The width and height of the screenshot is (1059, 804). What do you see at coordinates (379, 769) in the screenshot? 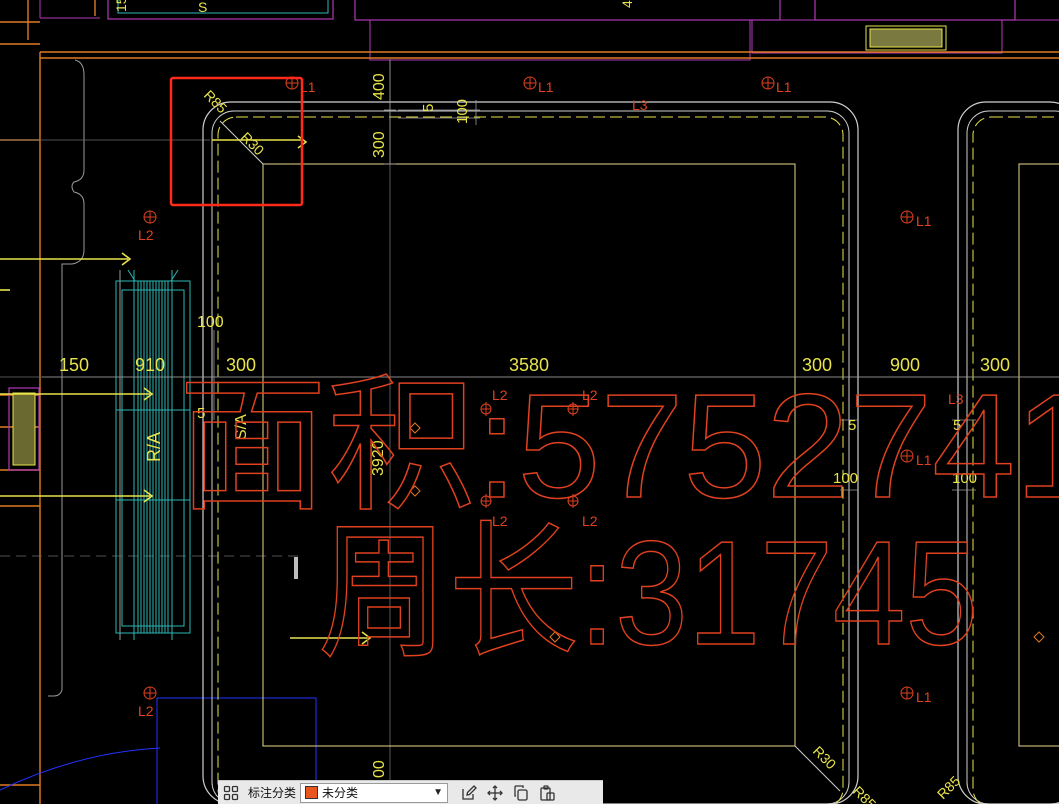
I see `dim-00-bottom: 00` at bounding box center [379, 769].